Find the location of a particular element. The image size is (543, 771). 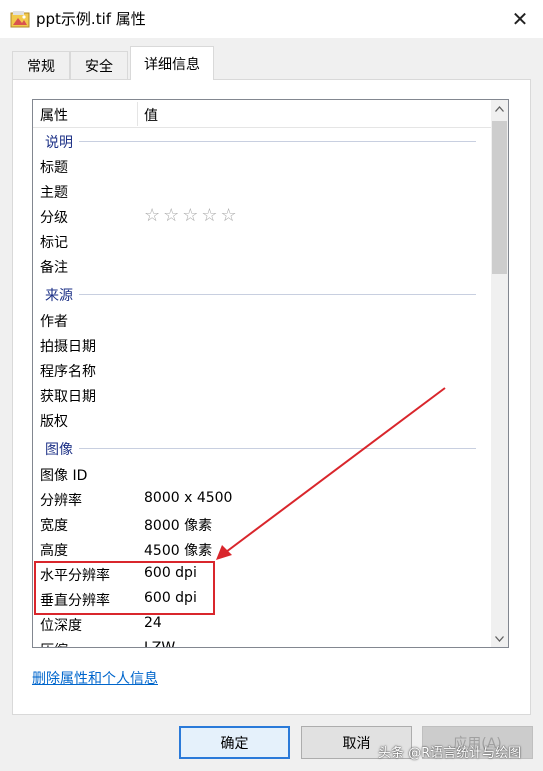

tab-label: 安全 is located at coordinates (99, 66).